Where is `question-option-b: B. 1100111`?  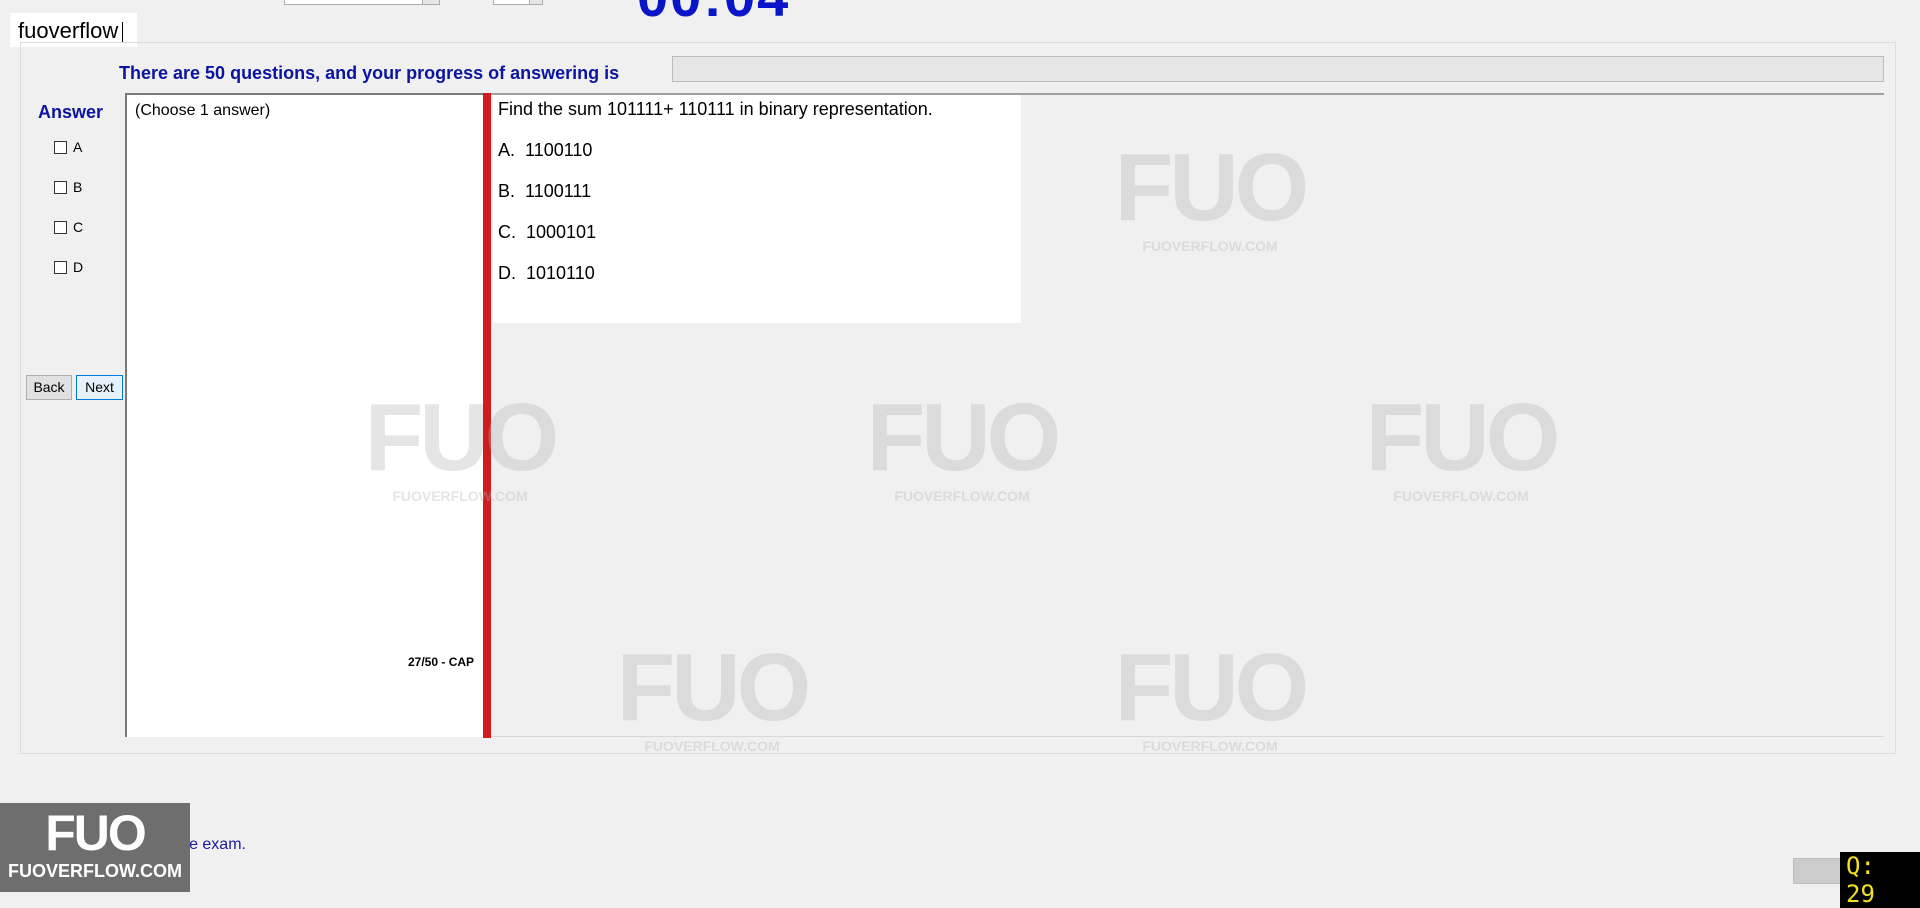
question-option-b: B. 1100111 is located at coordinates (544, 191).